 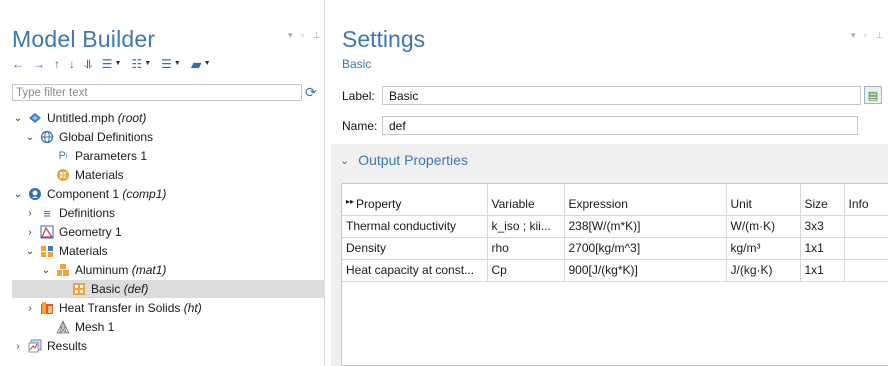 What do you see at coordinates (57, 64) in the screenshot?
I see `move-up-icon: ↑` at bounding box center [57, 64].